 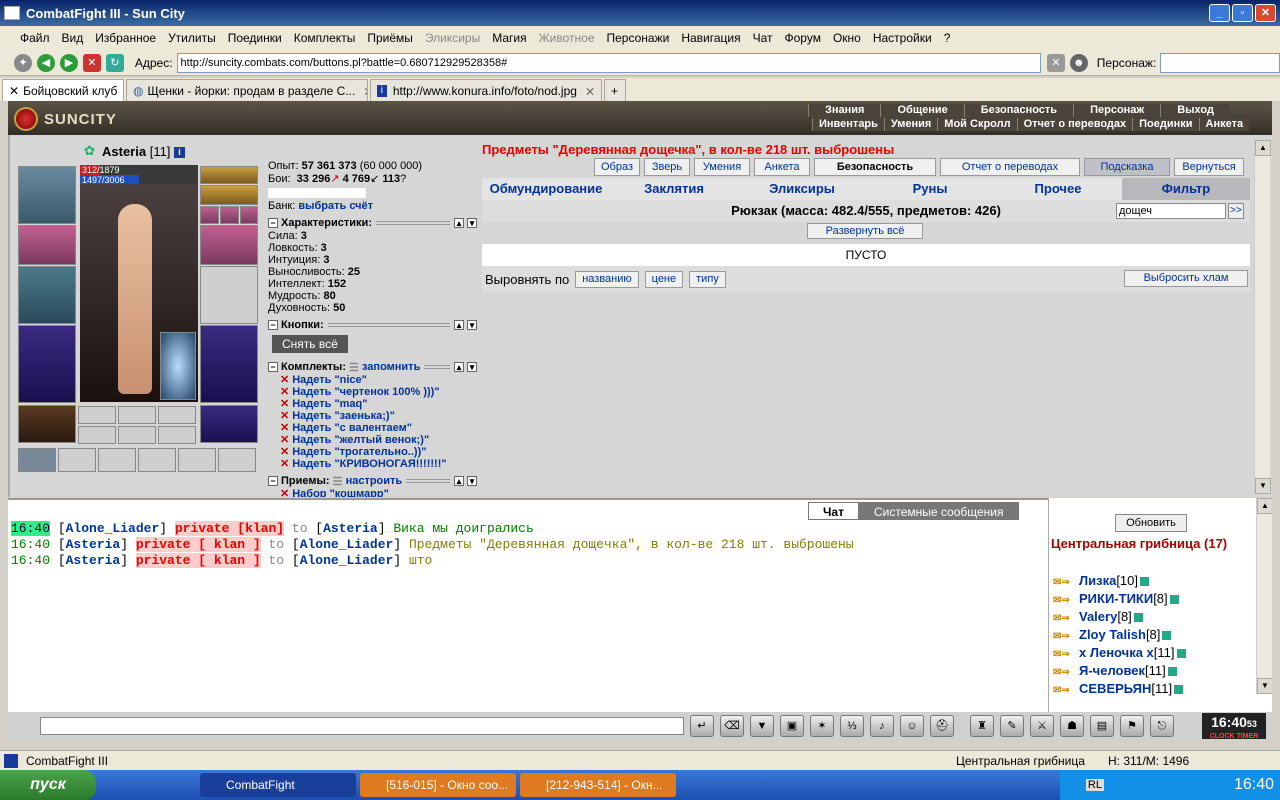 What do you see at coordinates (1102, 726) in the screenshot?
I see `inventory-icon: ▤` at bounding box center [1102, 726].